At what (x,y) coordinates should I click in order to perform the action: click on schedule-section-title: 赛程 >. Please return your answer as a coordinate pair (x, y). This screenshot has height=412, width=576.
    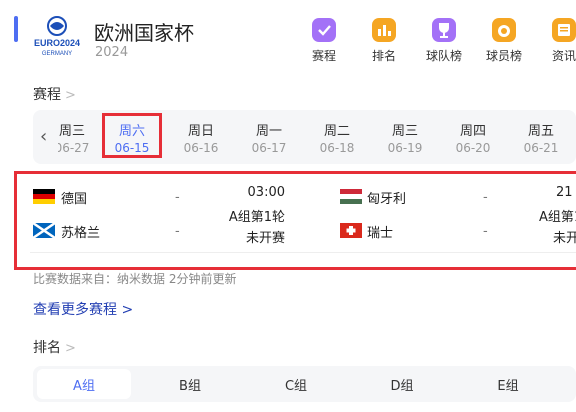
    Looking at the image, I should click on (54, 94).